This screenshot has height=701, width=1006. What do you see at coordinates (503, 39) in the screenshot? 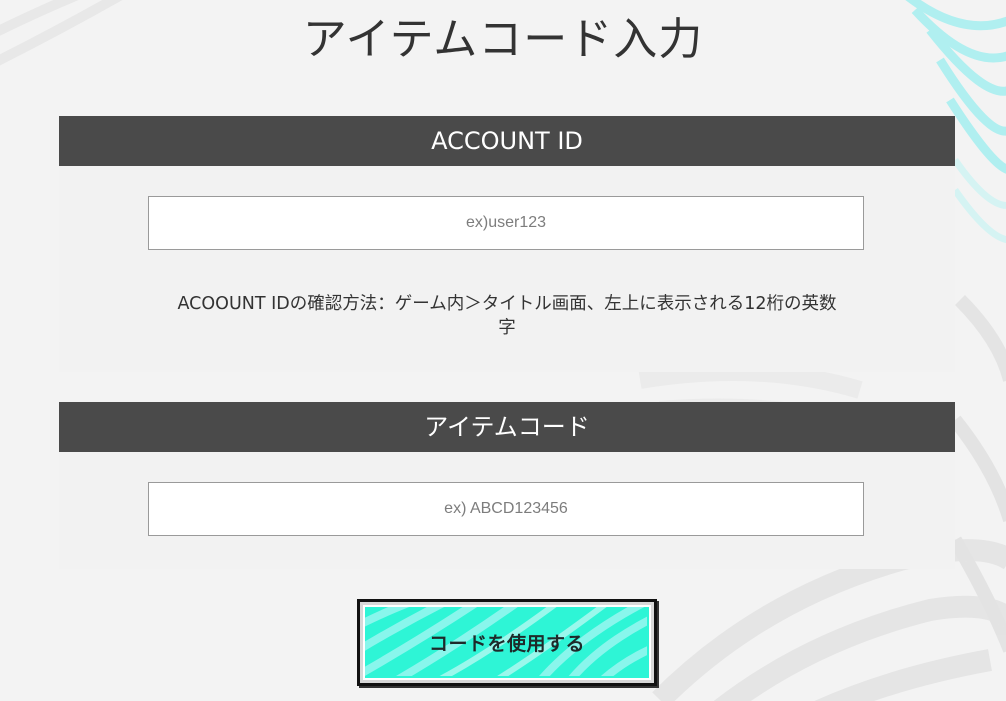
I see `page-title: アイテムコード入力` at bounding box center [503, 39].